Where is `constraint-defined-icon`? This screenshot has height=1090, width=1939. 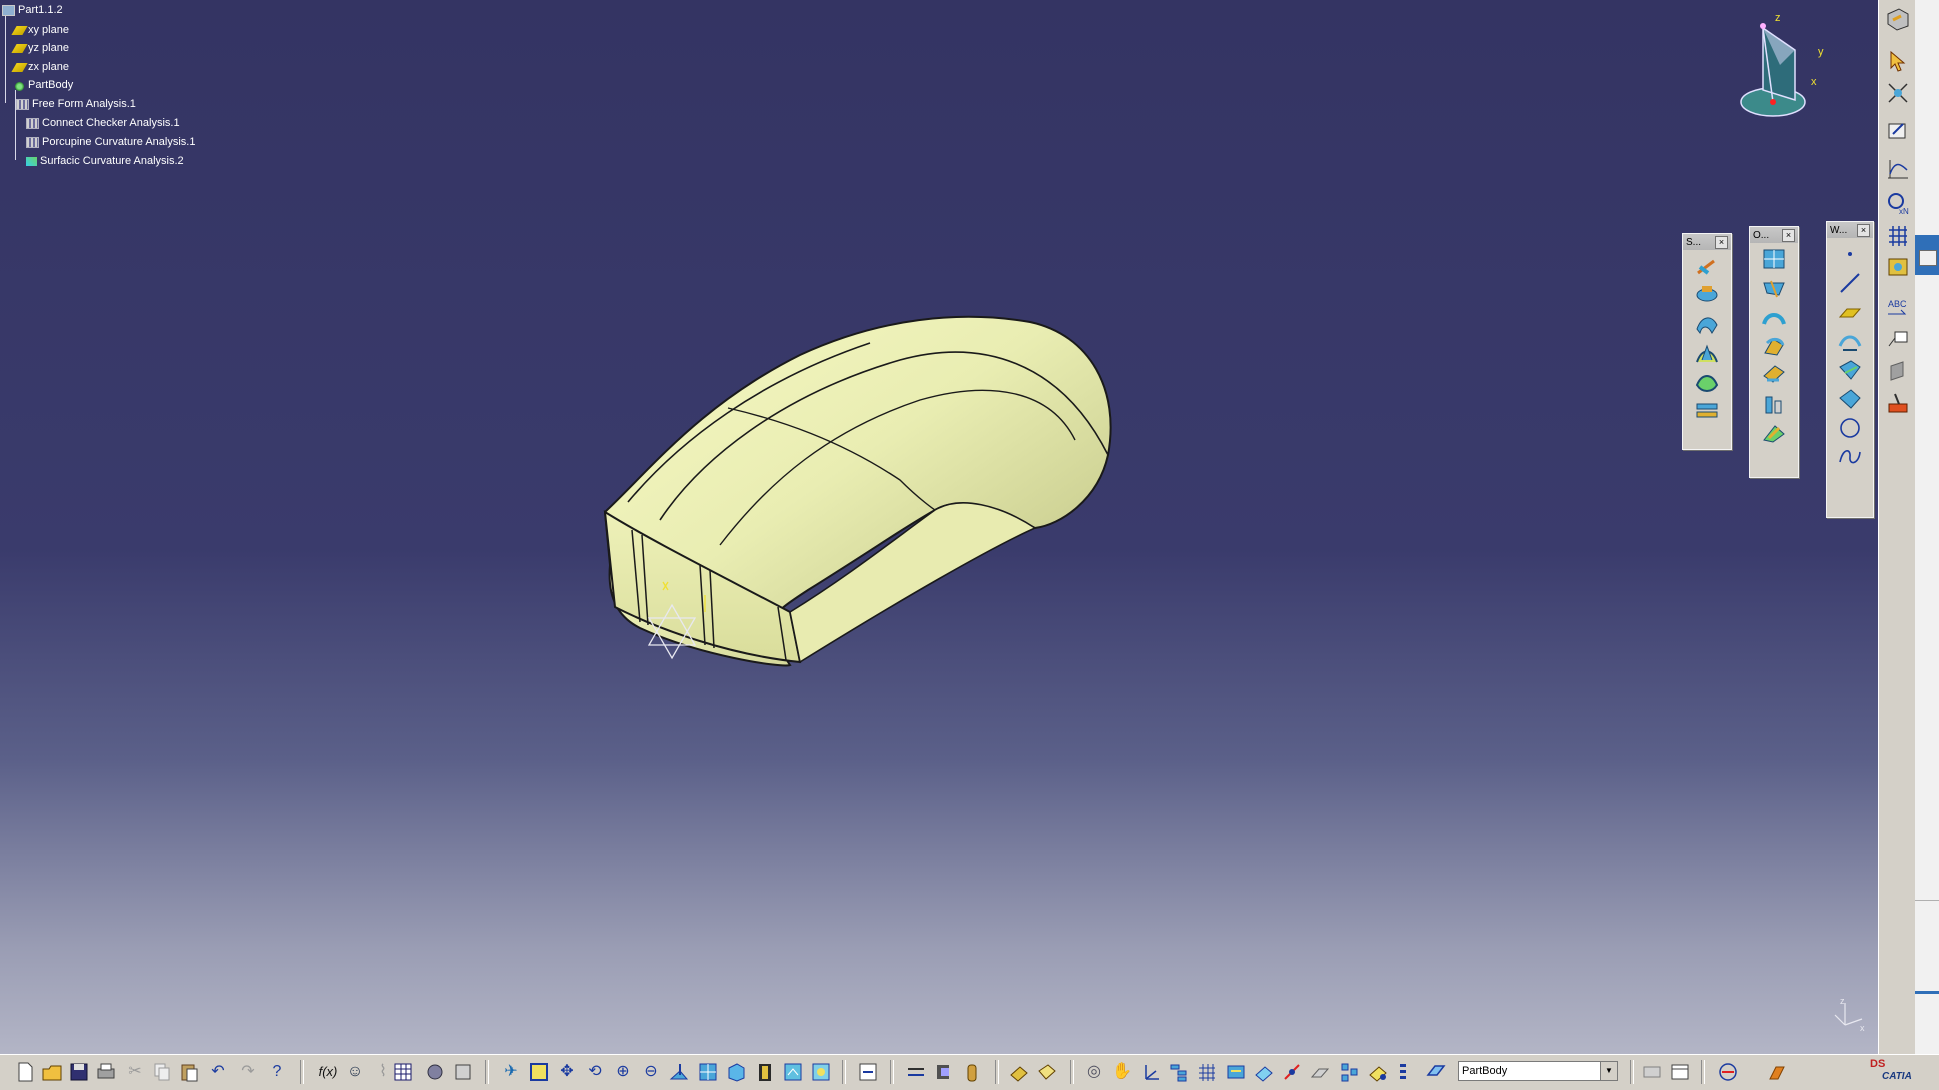 constraint-defined-icon is located at coordinates (1047, 1072).